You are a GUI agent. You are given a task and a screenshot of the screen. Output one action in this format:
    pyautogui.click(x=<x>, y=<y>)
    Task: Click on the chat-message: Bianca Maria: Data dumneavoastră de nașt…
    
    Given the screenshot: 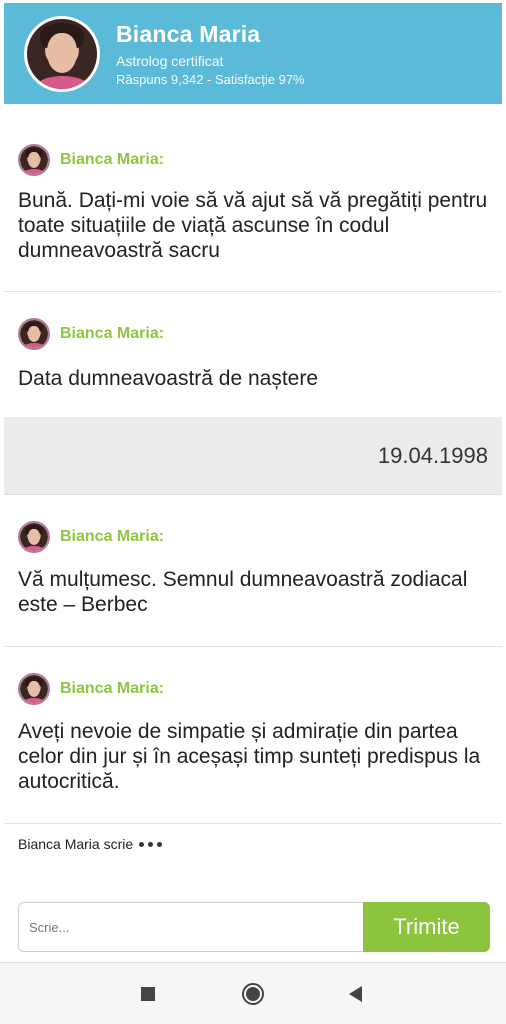 What is the action you would take?
    pyautogui.click(x=253, y=354)
    